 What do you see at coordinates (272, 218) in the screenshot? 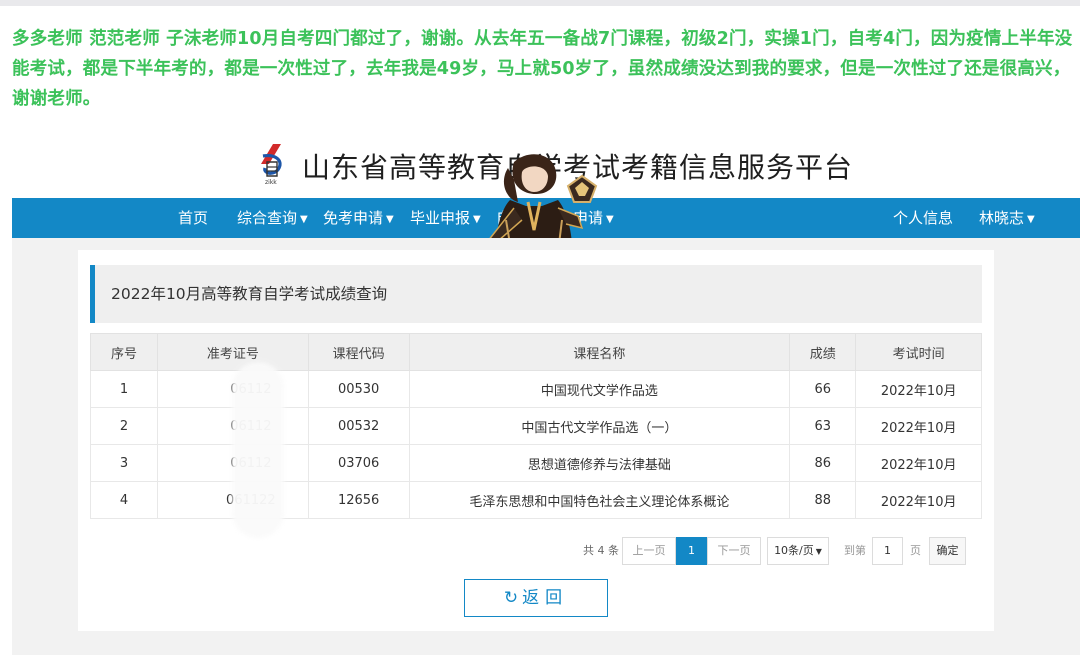
I see `nav-general-query: 综合查询 ▼` at bounding box center [272, 218].